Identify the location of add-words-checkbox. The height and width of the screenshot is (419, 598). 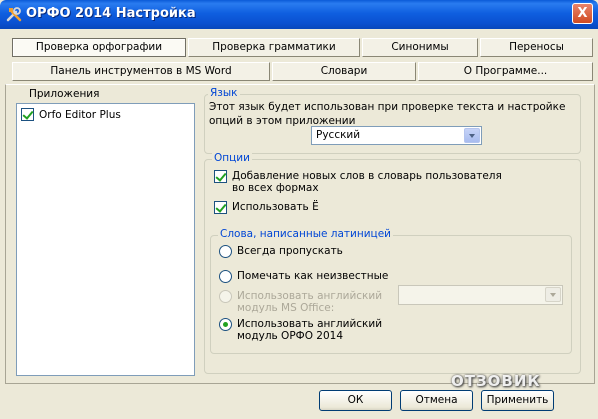
(220, 176).